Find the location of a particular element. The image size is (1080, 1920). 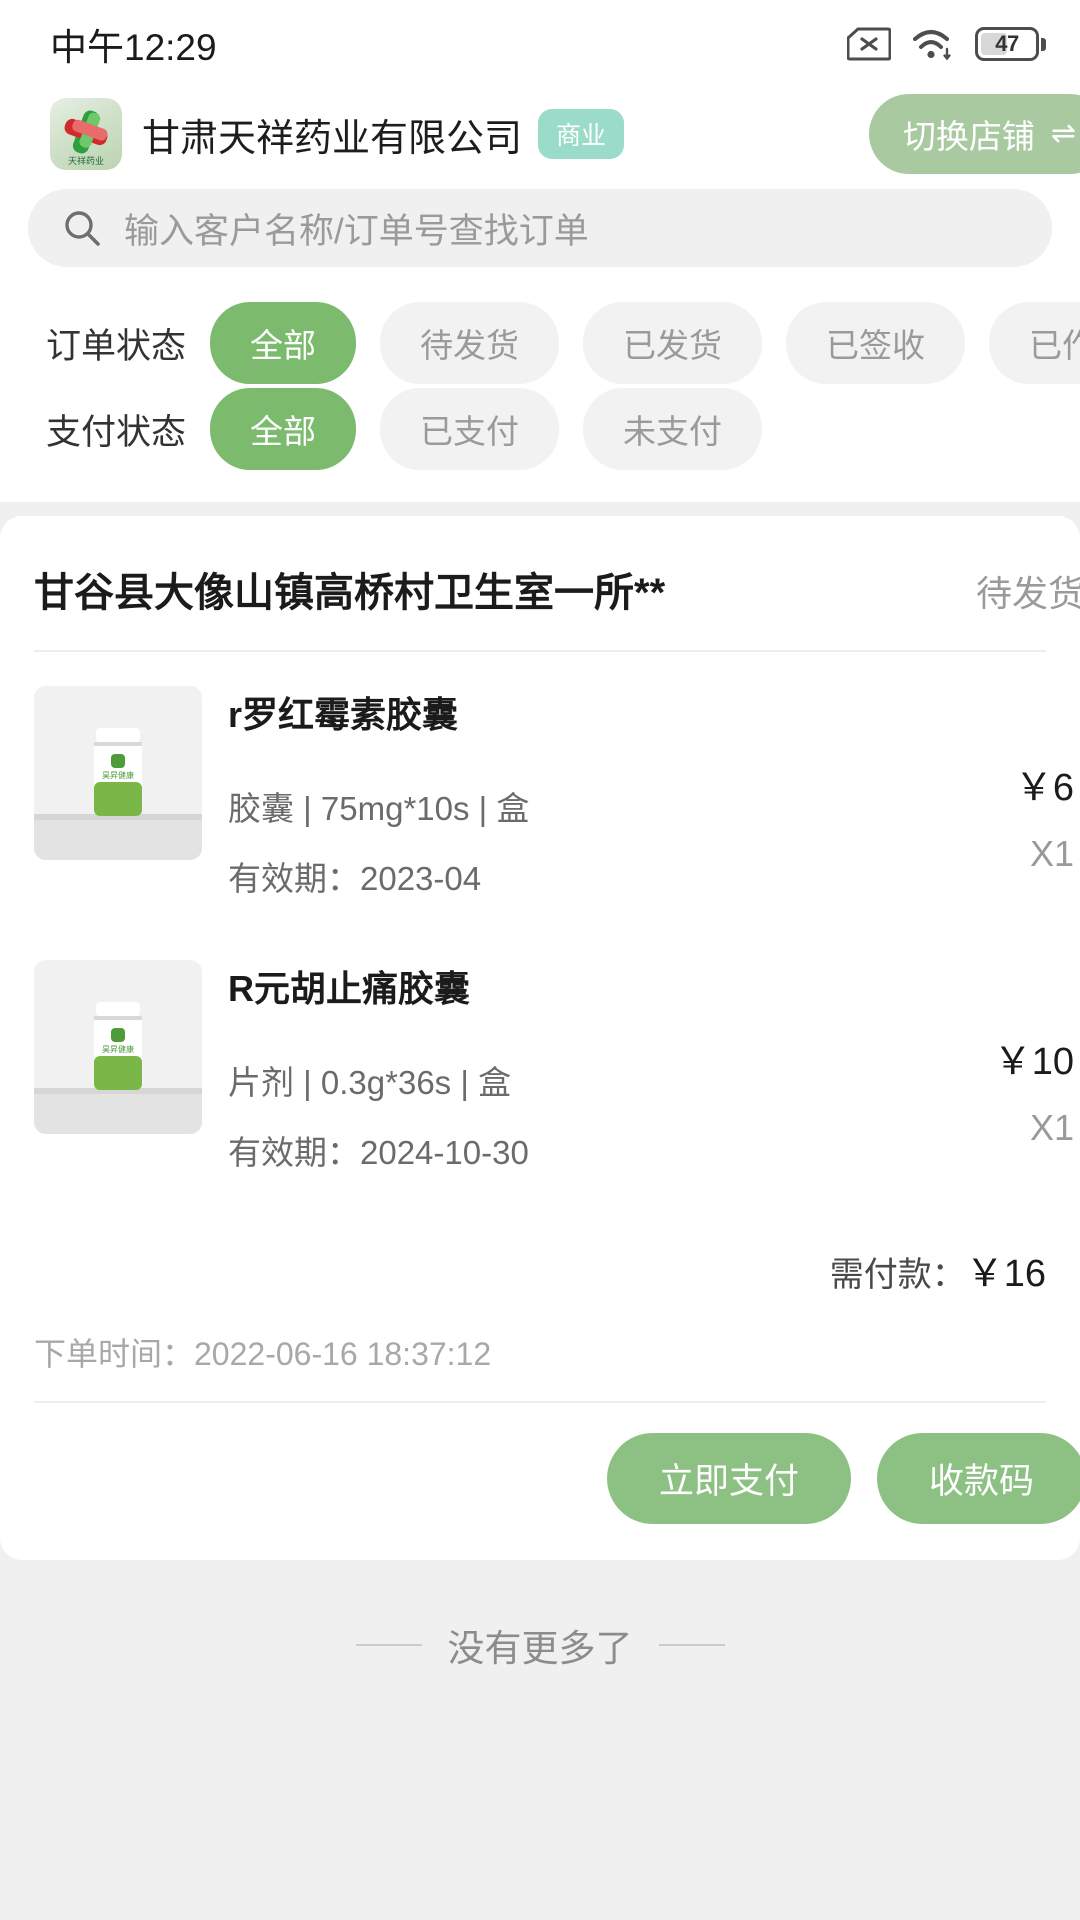

shop-name: 甘肃天祥药业有限公司 is located at coordinates (332, 138).